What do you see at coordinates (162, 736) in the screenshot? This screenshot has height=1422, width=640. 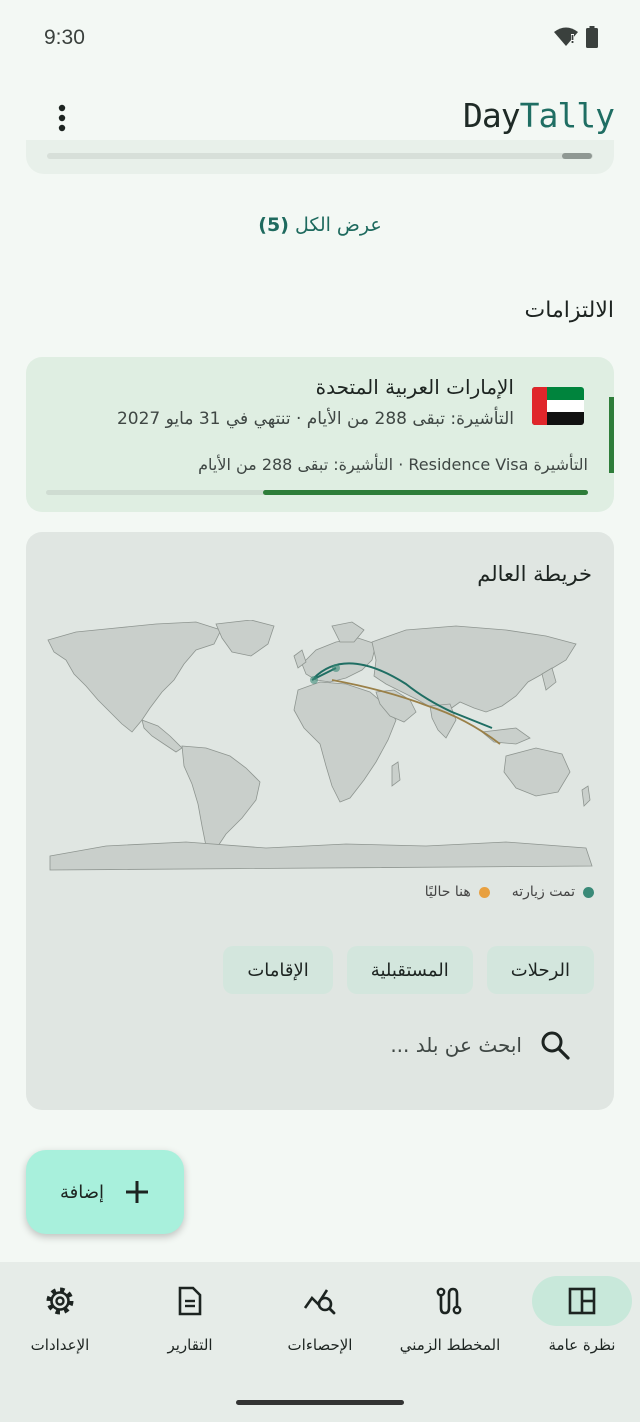 I see `map-central-america` at bounding box center [162, 736].